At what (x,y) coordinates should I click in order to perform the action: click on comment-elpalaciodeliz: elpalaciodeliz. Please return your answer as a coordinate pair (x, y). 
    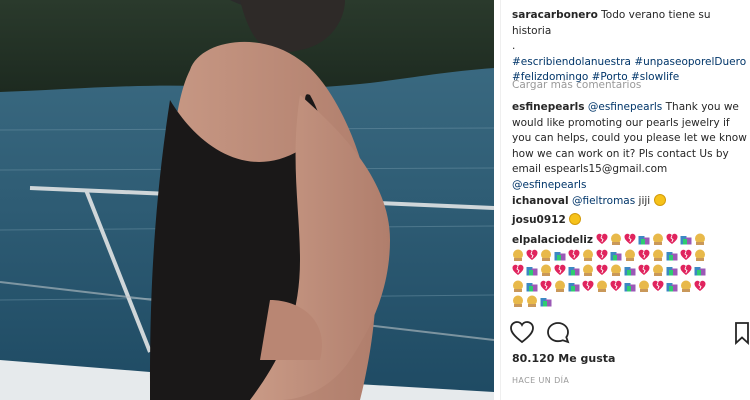
    Looking at the image, I should click on (630, 272).